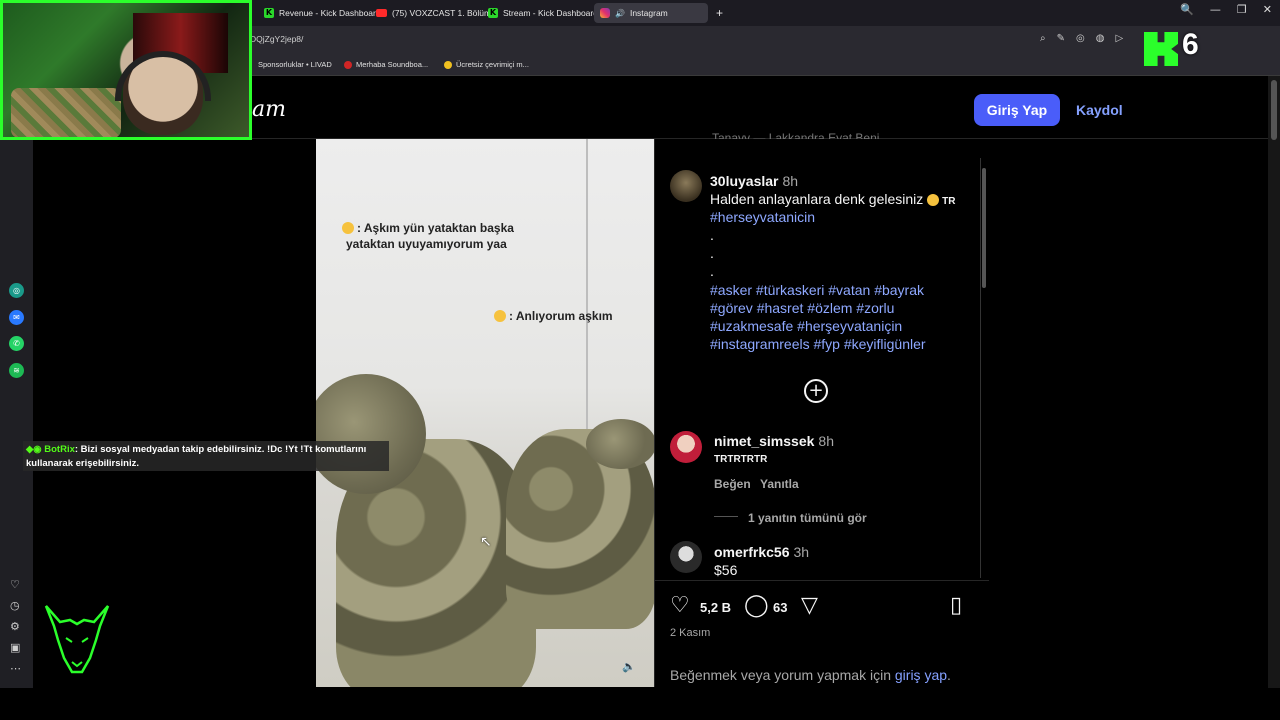 The height and width of the screenshot is (720, 1280). What do you see at coordinates (1099, 110) in the screenshot?
I see `signup-link: Kaydol` at bounding box center [1099, 110].